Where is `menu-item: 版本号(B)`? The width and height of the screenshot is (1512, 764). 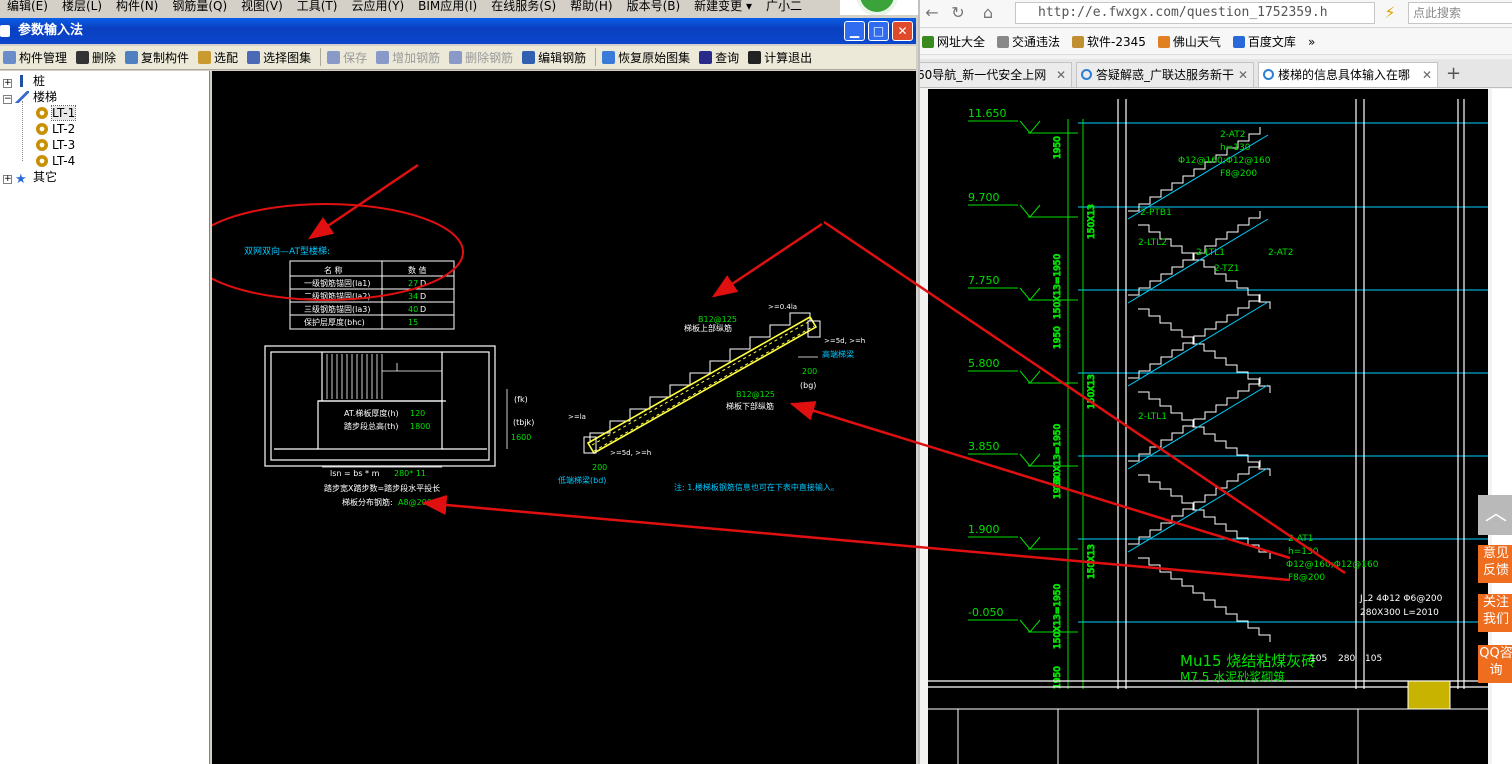
menu-item: 版本号(B) is located at coordinates (654, 6).